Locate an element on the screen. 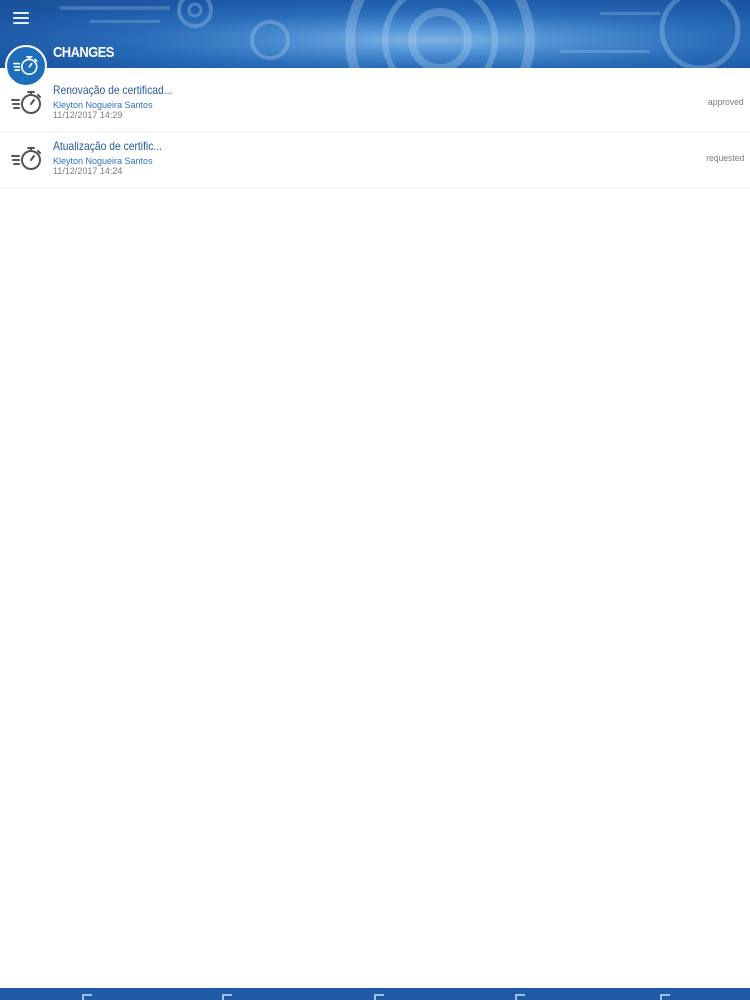 Image resolution: width=750 pixels, height=1000 pixels. change-date: 11/12/2017 14:29 is located at coordinates (88, 115).